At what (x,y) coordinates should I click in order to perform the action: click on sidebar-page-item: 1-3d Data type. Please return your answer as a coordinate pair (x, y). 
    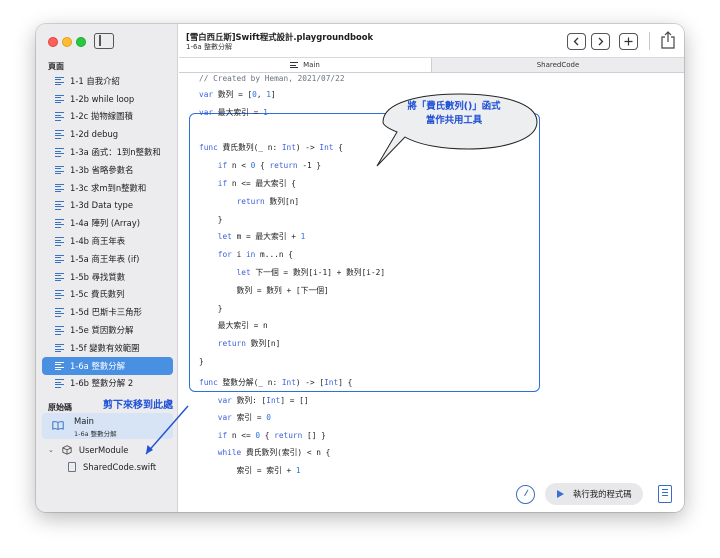
    Looking at the image, I should click on (107, 206).